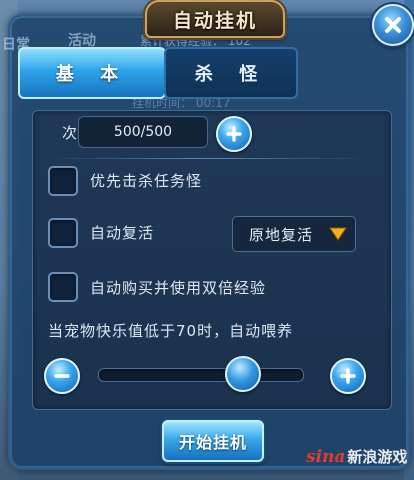  Describe the element at coordinates (122, 233) in the screenshot. I see `auto-revive-label: 自动复活` at that location.